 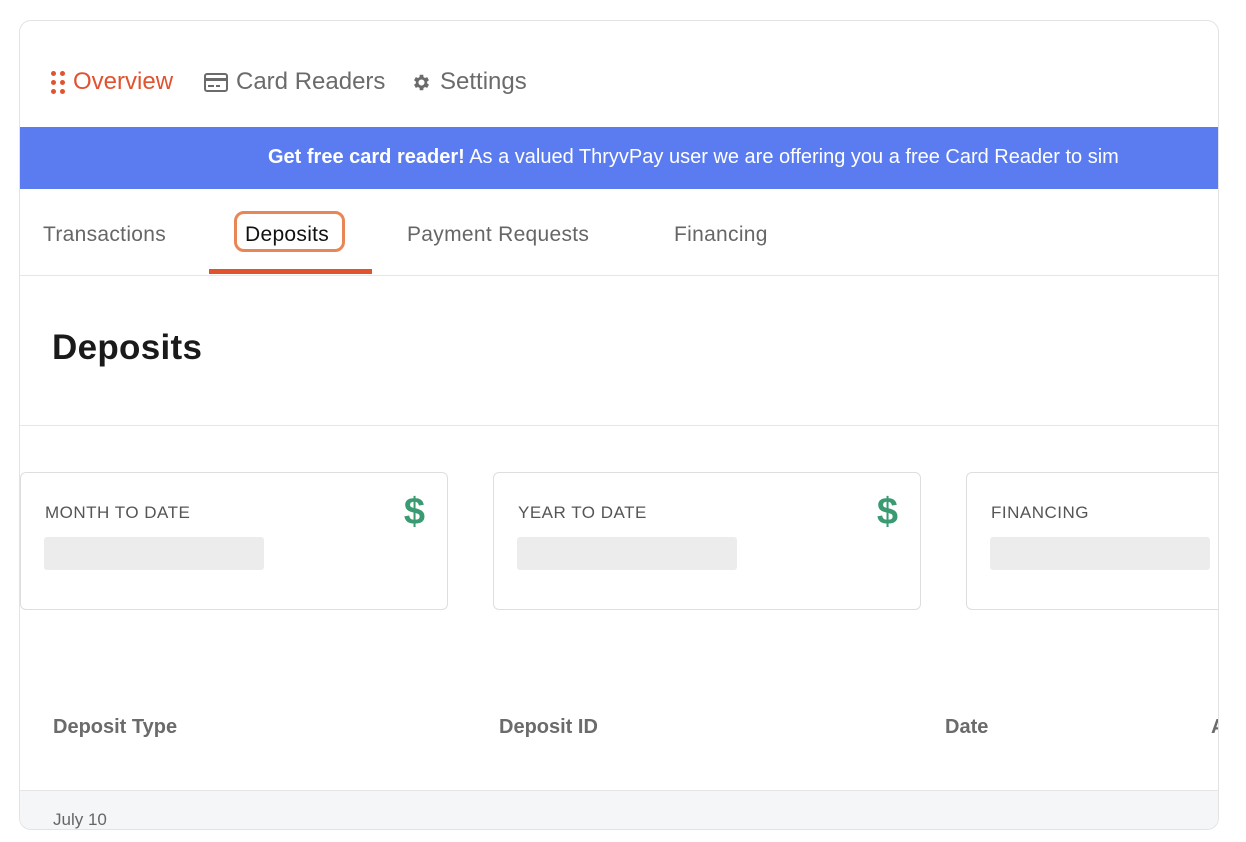 What do you see at coordinates (548, 727) in the screenshot?
I see `column-header-deposit-id: Deposit ID` at bounding box center [548, 727].